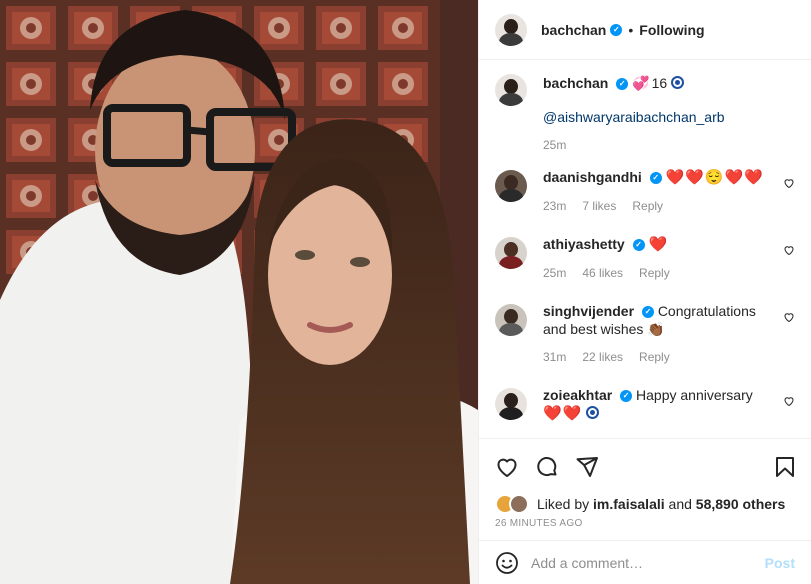  I want to click on post-actions-bar, so click(645, 466).